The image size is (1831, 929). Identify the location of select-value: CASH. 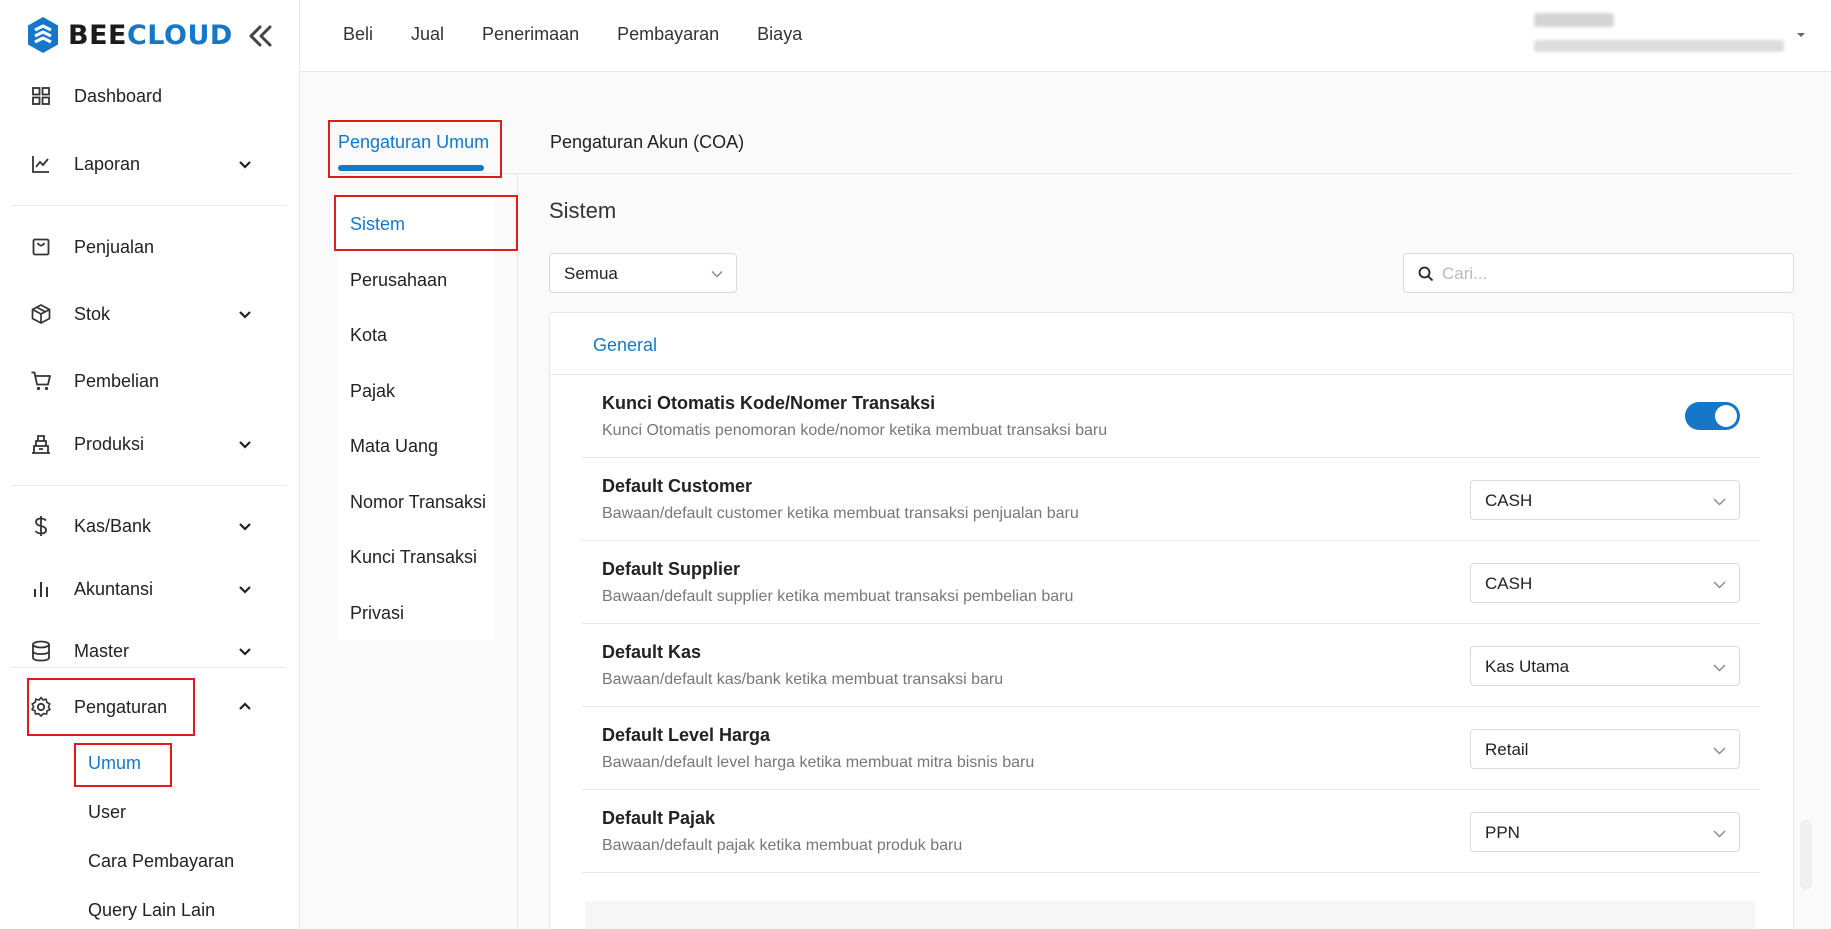
(1509, 500).